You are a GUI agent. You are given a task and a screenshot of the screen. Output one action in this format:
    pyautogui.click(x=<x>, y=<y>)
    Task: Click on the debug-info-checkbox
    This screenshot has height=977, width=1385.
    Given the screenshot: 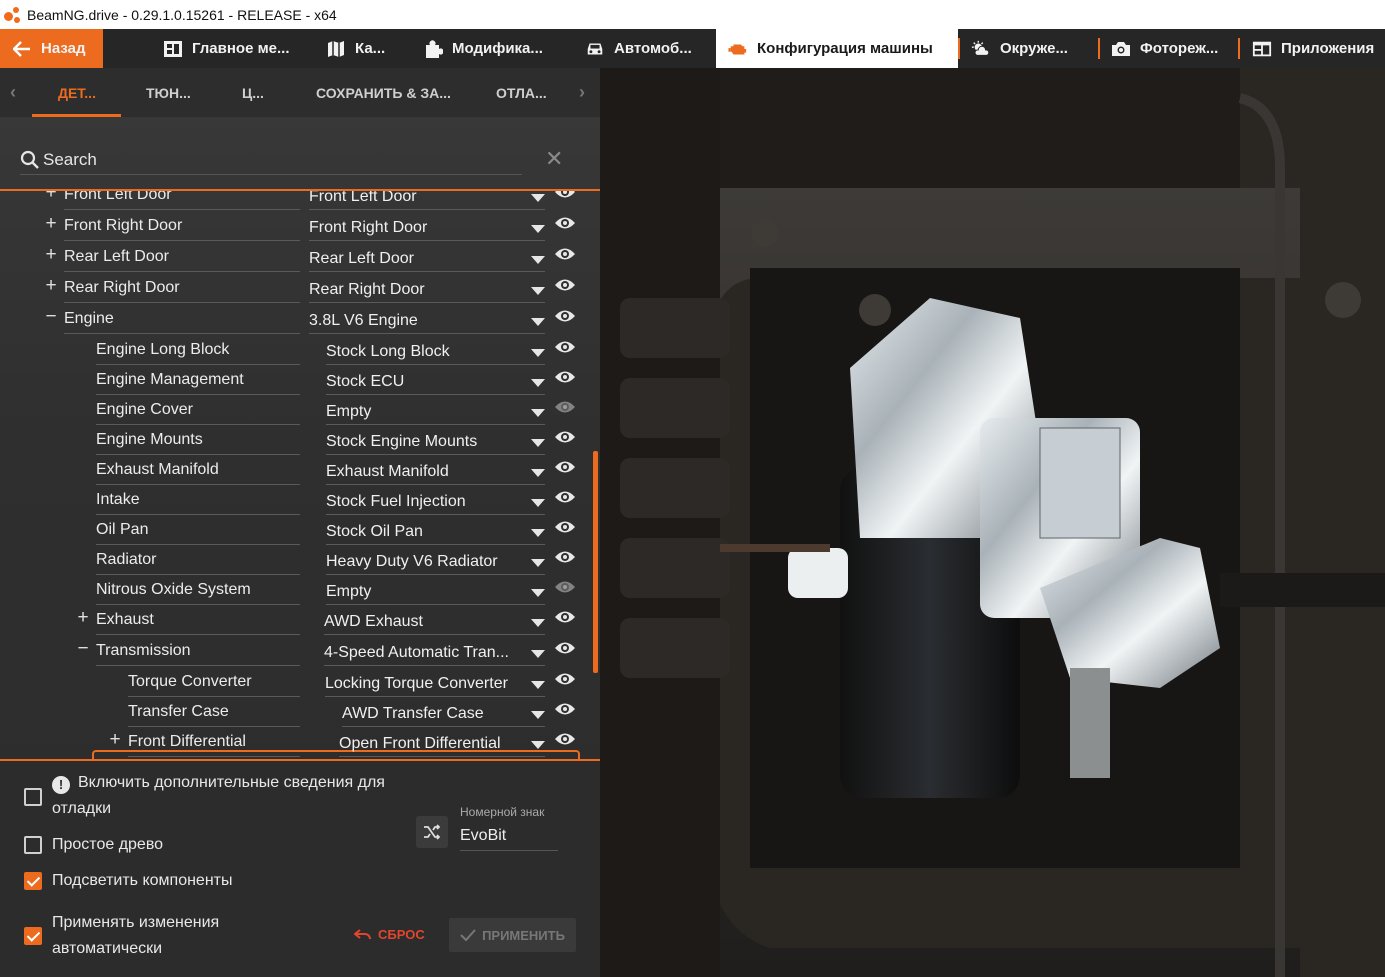 What is the action you would take?
    pyautogui.click(x=33, y=797)
    